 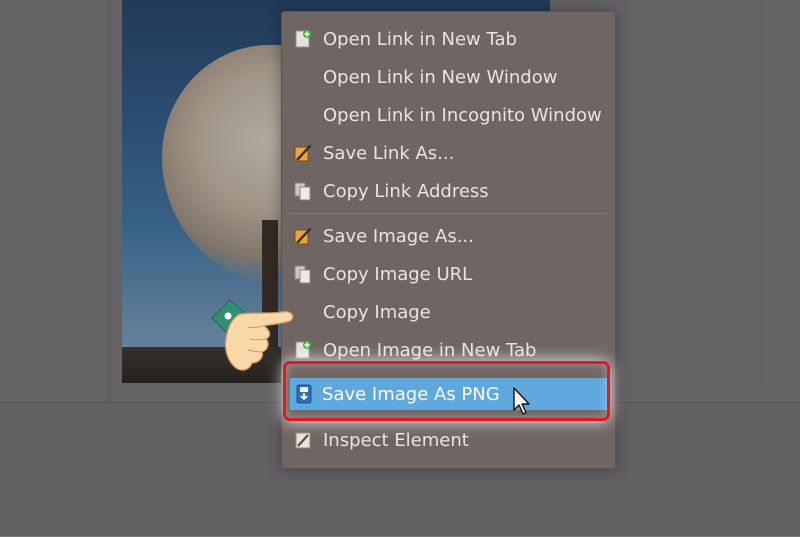 I want to click on menu-item-open-link-new-tab: Open Link in New Tab, so click(x=448, y=39).